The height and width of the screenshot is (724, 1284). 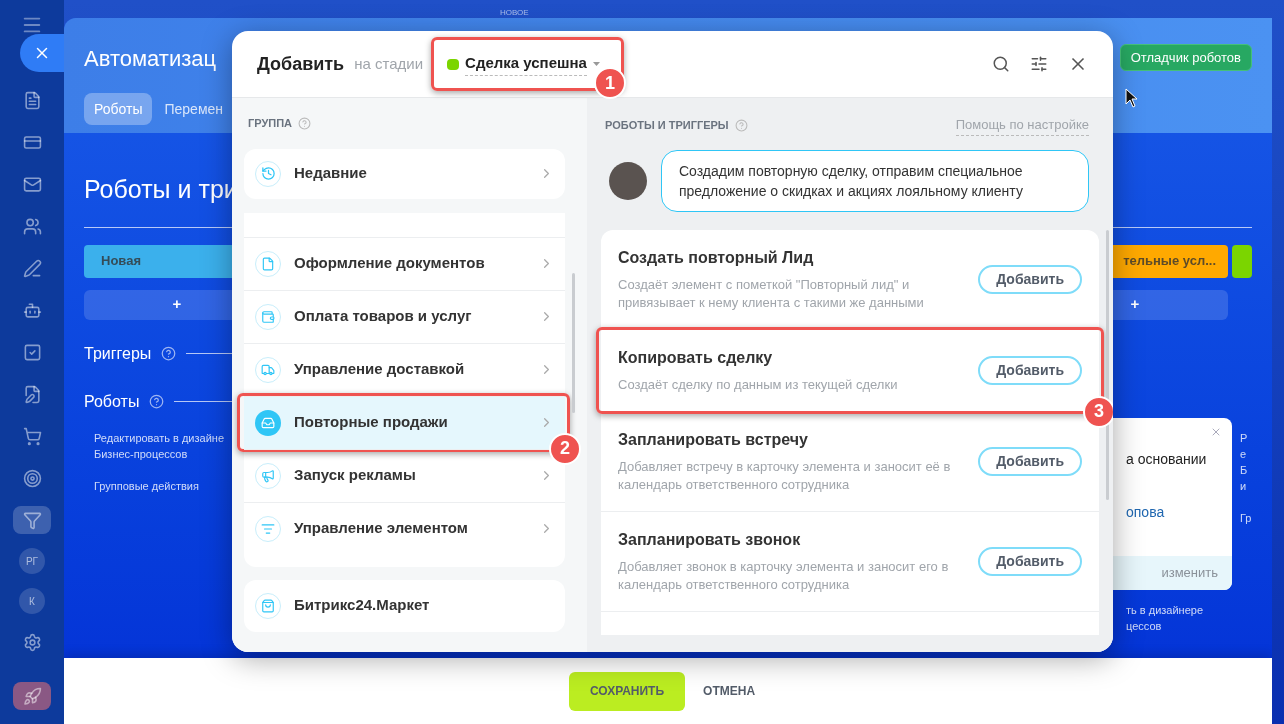 What do you see at coordinates (268, 173) in the screenshot?
I see `history-icon` at bounding box center [268, 173].